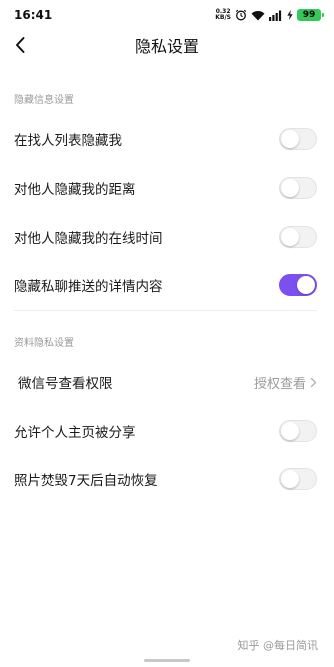 The image size is (334, 667). I want to click on page-title: 隐私设置, so click(166, 46).